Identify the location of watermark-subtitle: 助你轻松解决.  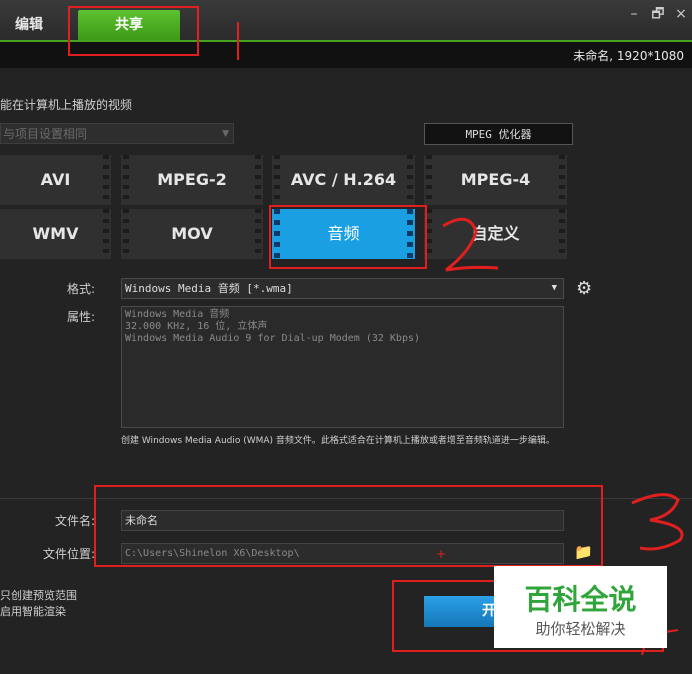
(580, 629).